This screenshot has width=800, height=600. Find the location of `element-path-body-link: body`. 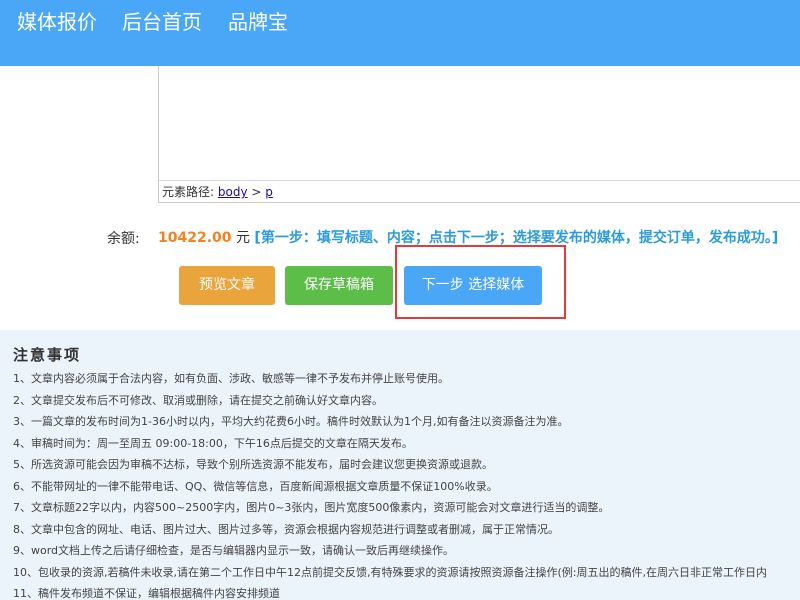

element-path-body-link: body is located at coordinates (233, 192).